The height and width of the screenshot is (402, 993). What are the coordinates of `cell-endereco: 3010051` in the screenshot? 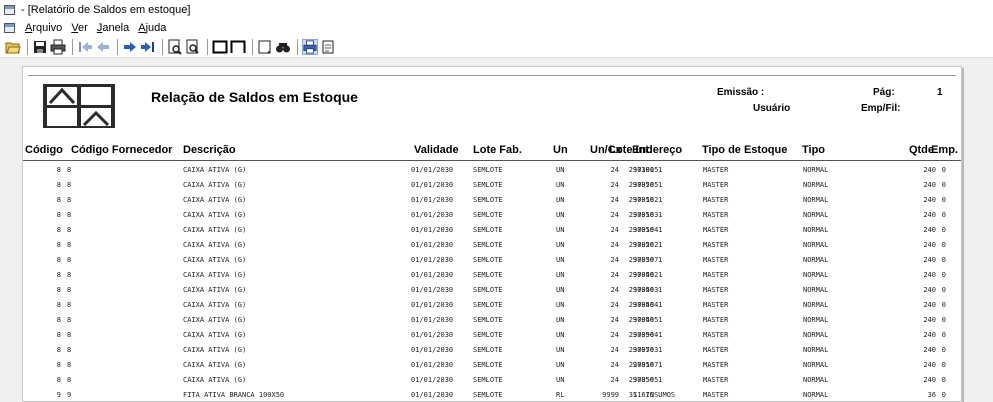 It's located at (648, 170).